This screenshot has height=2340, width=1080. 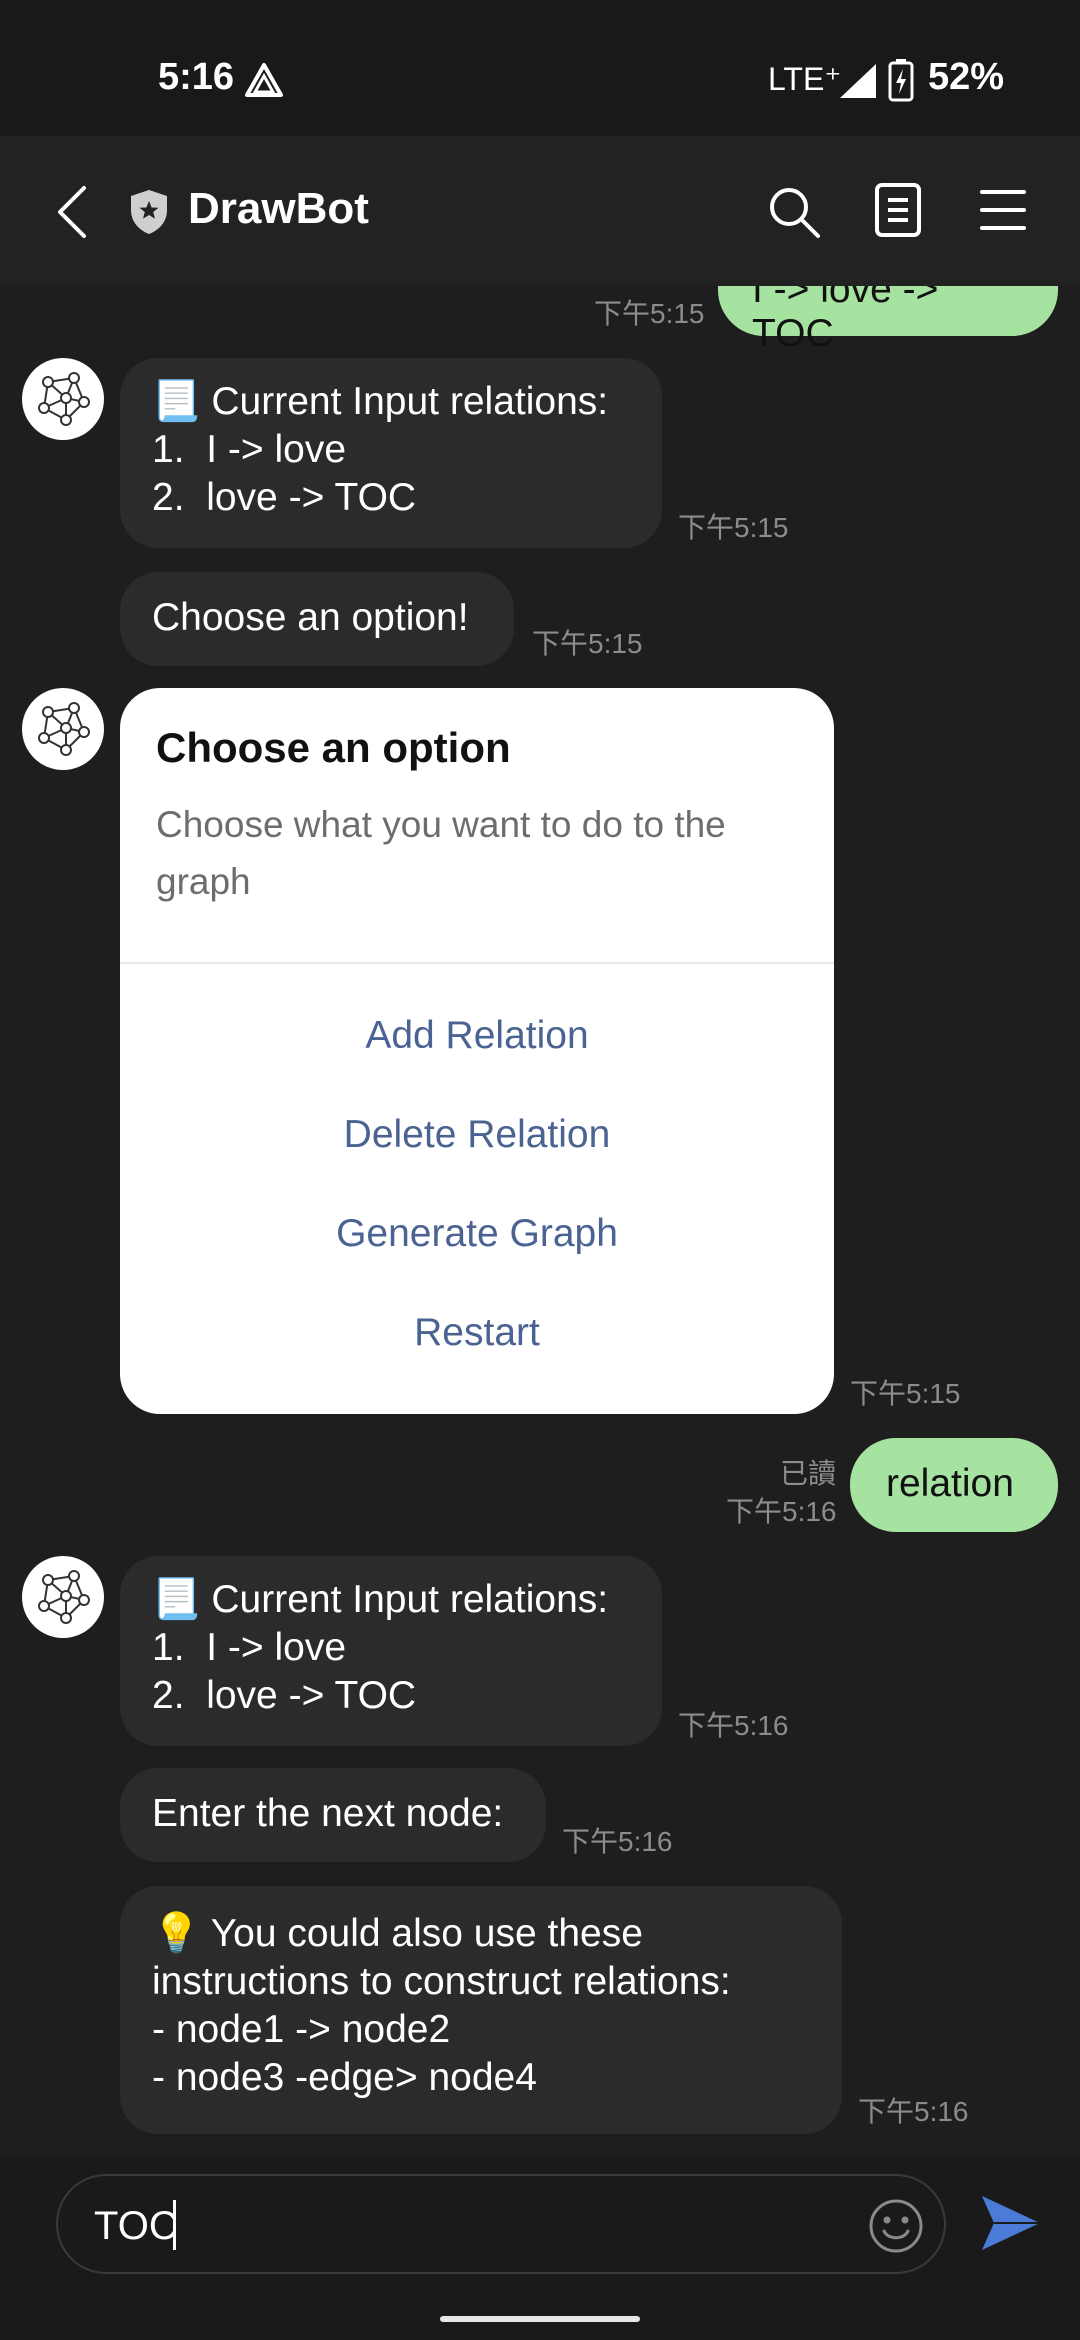 I want to click on text-caret, so click(x=174, y=2225).